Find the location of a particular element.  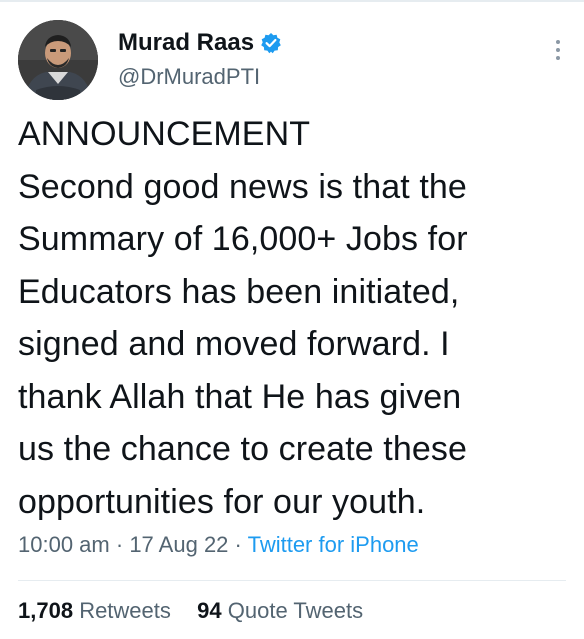

tweet-text-line: Educators has been initiated, is located at coordinates (239, 291).